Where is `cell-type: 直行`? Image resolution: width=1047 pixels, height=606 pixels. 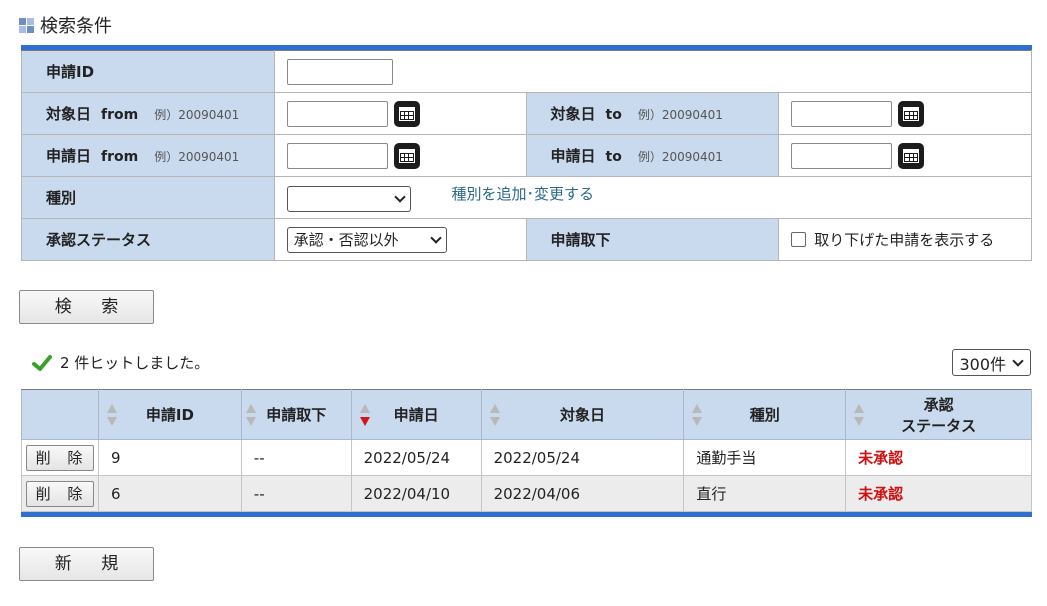
cell-type: 直行 is located at coordinates (765, 493).